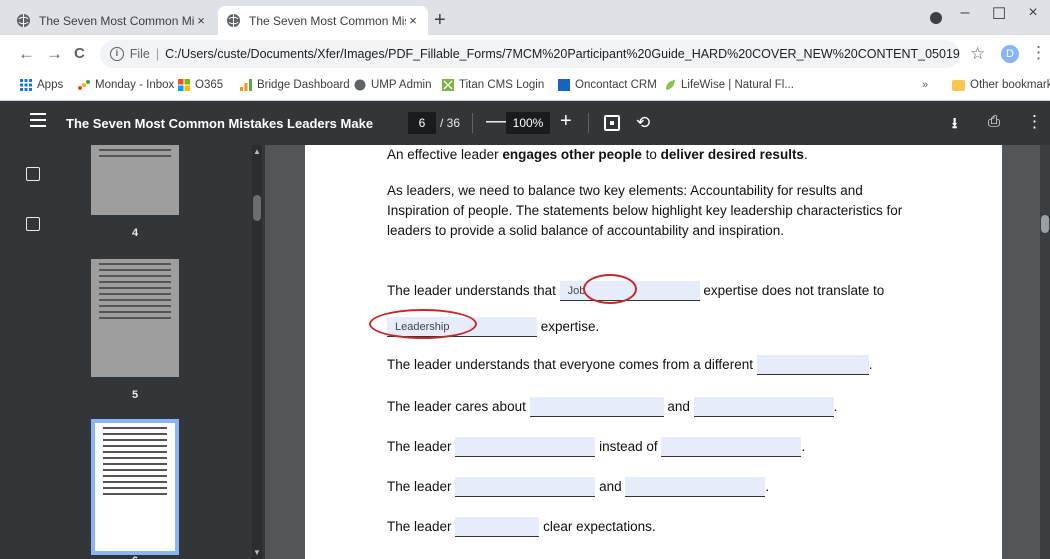 The image size is (1050, 559). Describe the element at coordinates (32, 352) in the screenshot. I see `sidebar-rail` at that location.